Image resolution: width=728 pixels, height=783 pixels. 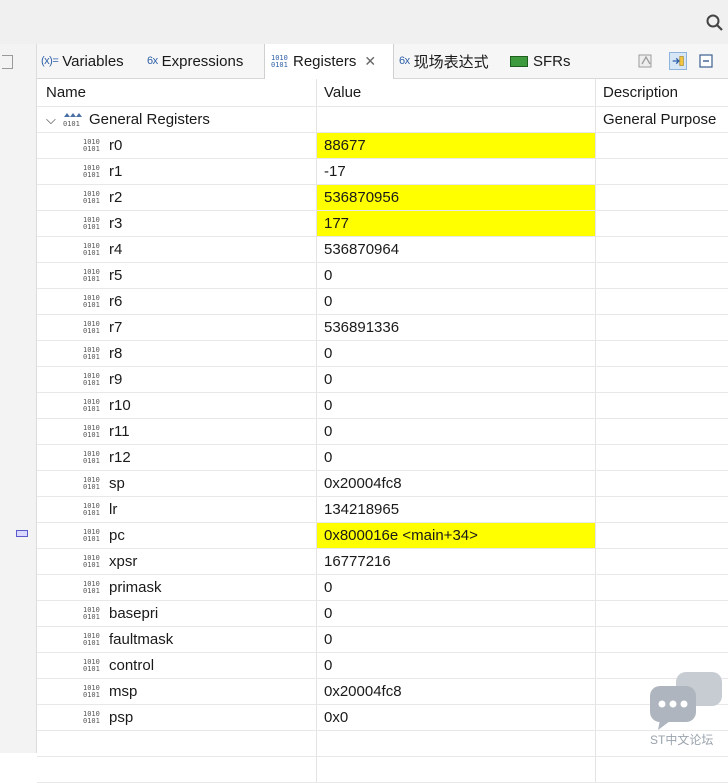 I want to click on register-value-cell: -17, so click(x=456, y=171).